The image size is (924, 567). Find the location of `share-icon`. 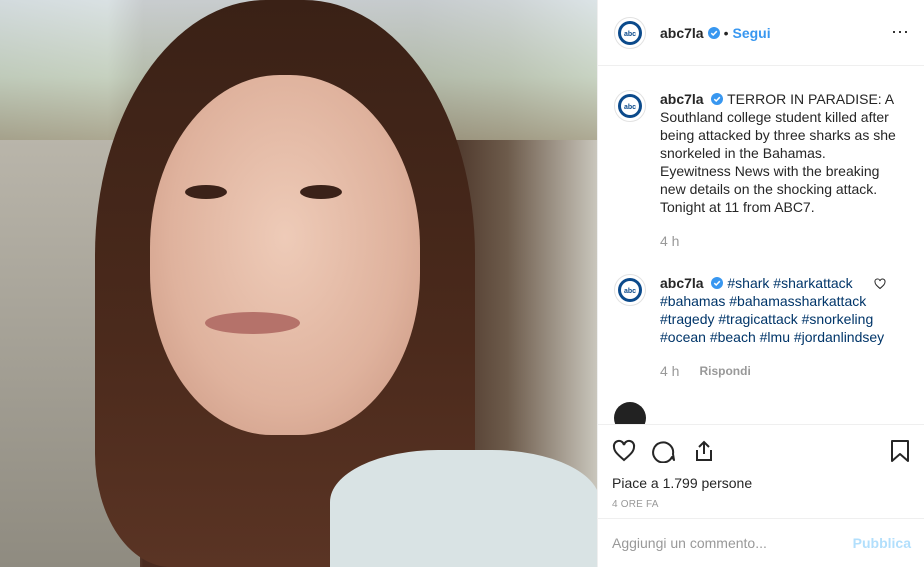

share-icon is located at coordinates (704, 451).